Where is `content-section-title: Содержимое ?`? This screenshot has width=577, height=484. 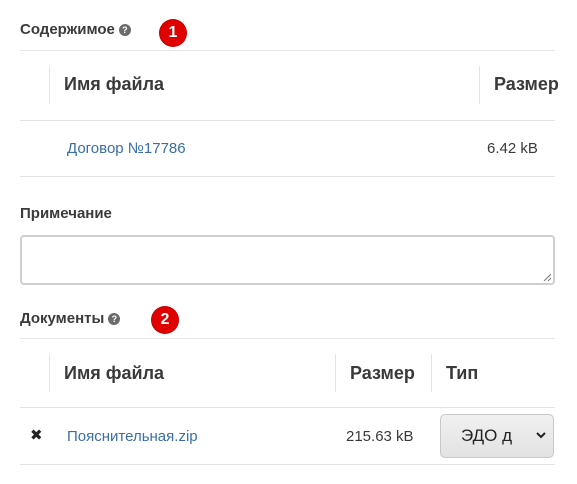 content-section-title: Содержимое ? is located at coordinates (75, 29).